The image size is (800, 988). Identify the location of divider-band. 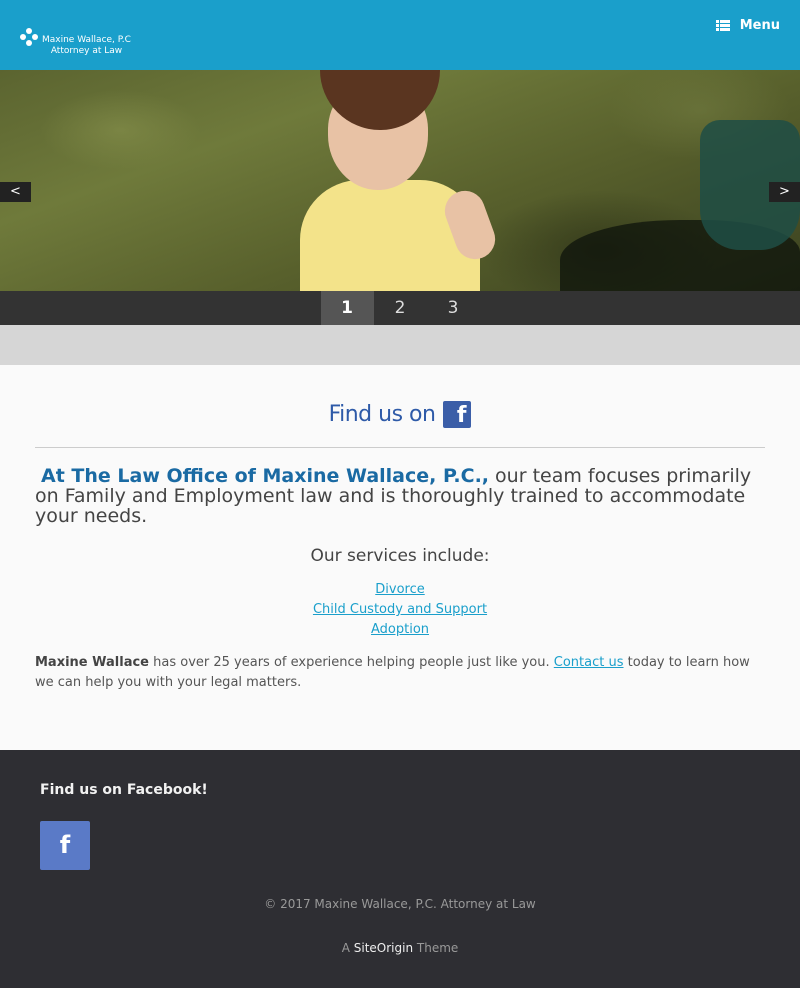
(400, 345).